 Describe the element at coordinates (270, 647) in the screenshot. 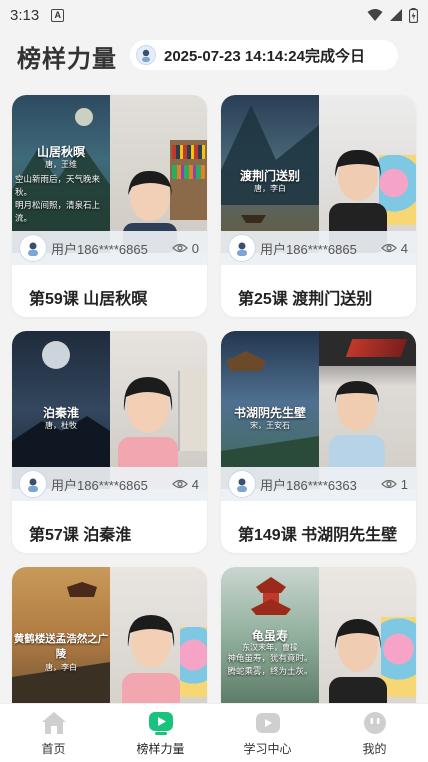

I see `poem-author: 东汉末年，曹操` at that location.